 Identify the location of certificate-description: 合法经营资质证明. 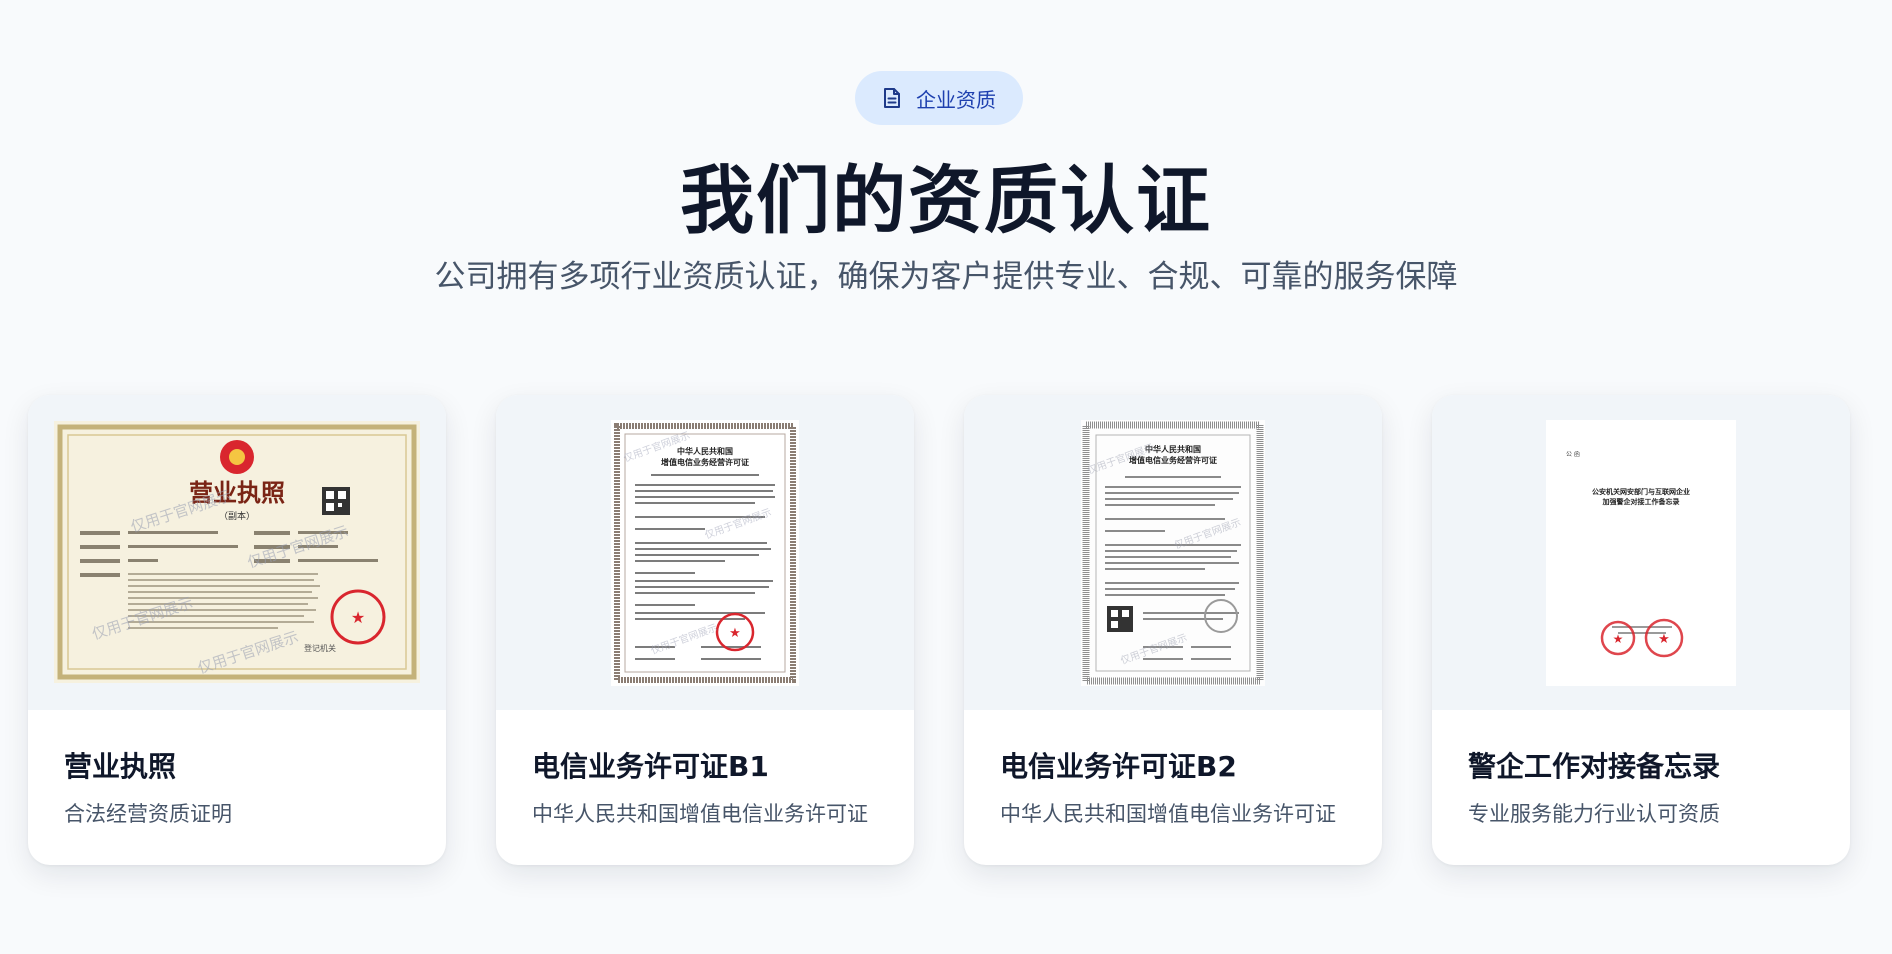
(148, 814).